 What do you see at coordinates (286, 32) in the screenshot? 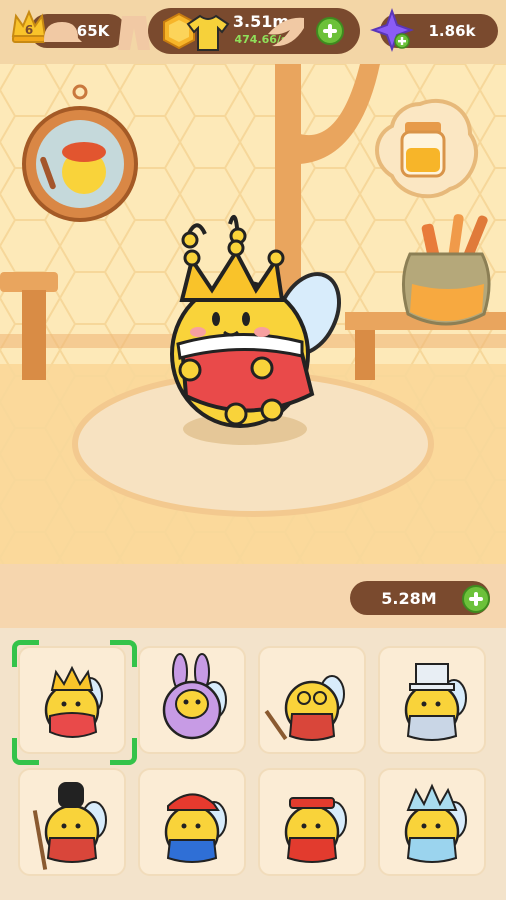
I see `wings-icon` at bounding box center [286, 32].